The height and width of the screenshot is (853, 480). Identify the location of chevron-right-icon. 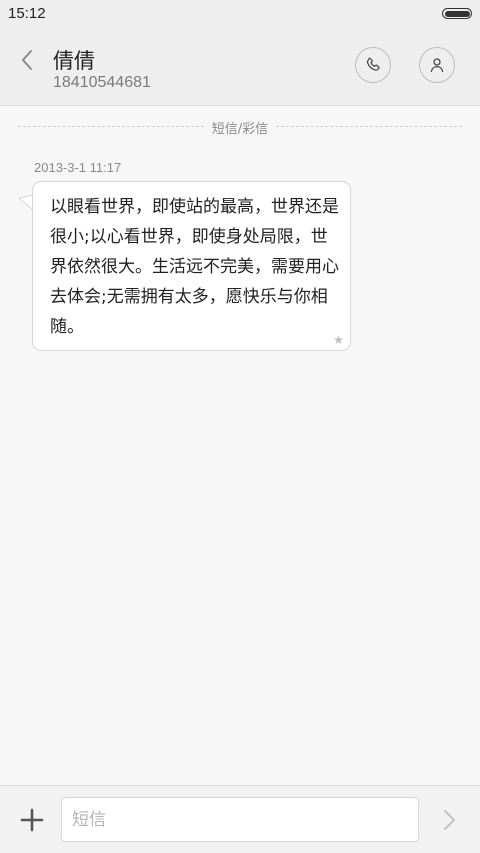
(449, 820).